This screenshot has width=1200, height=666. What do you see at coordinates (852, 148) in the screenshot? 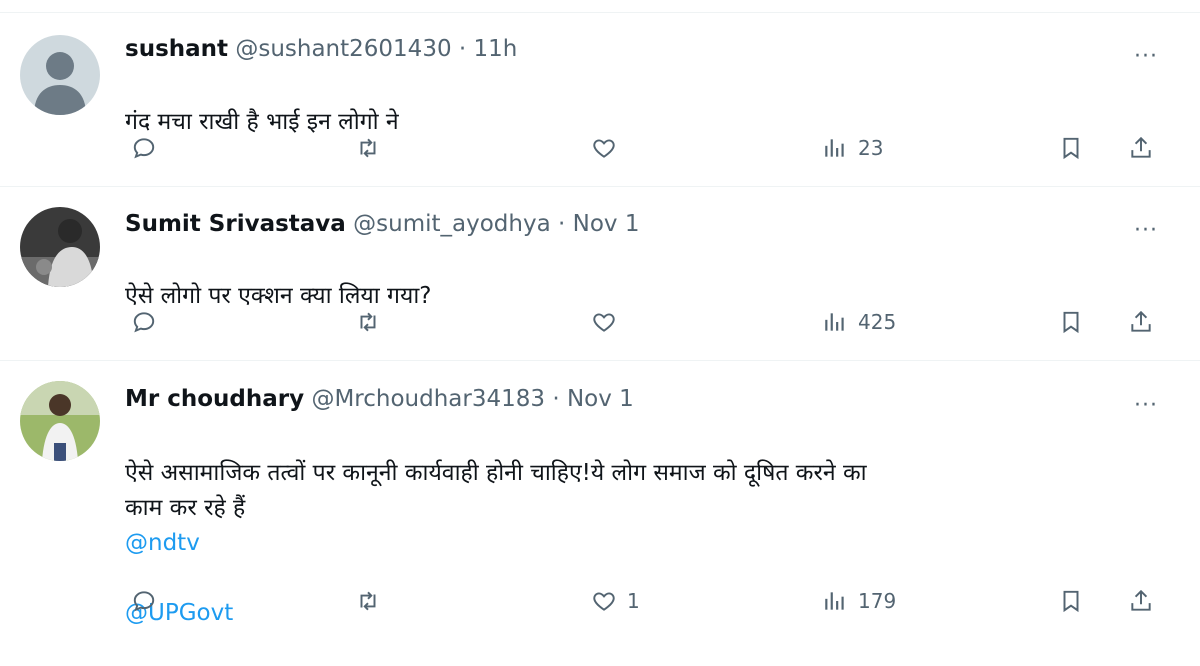
I see `views-button: 23` at bounding box center [852, 148].